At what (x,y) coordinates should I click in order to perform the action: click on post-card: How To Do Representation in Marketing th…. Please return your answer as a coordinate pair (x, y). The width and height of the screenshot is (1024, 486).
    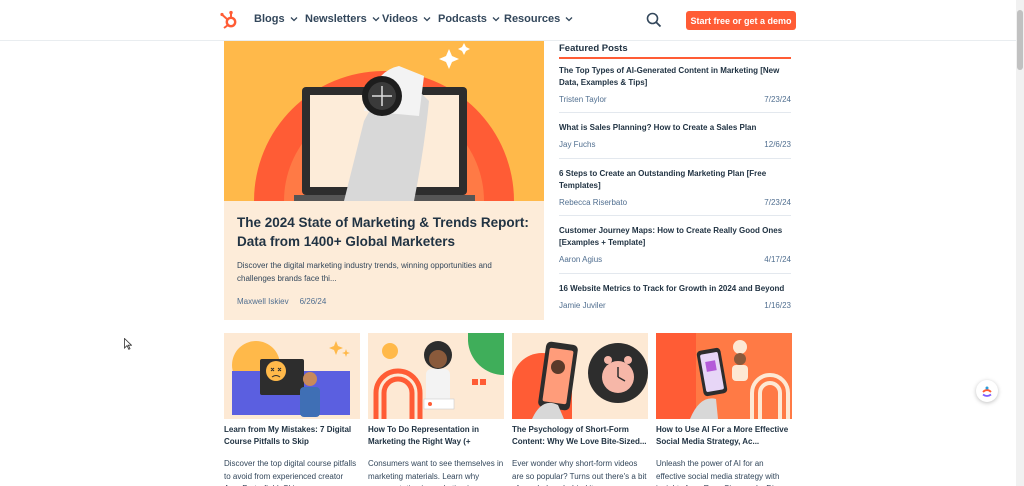
    Looking at the image, I should click on (436, 409).